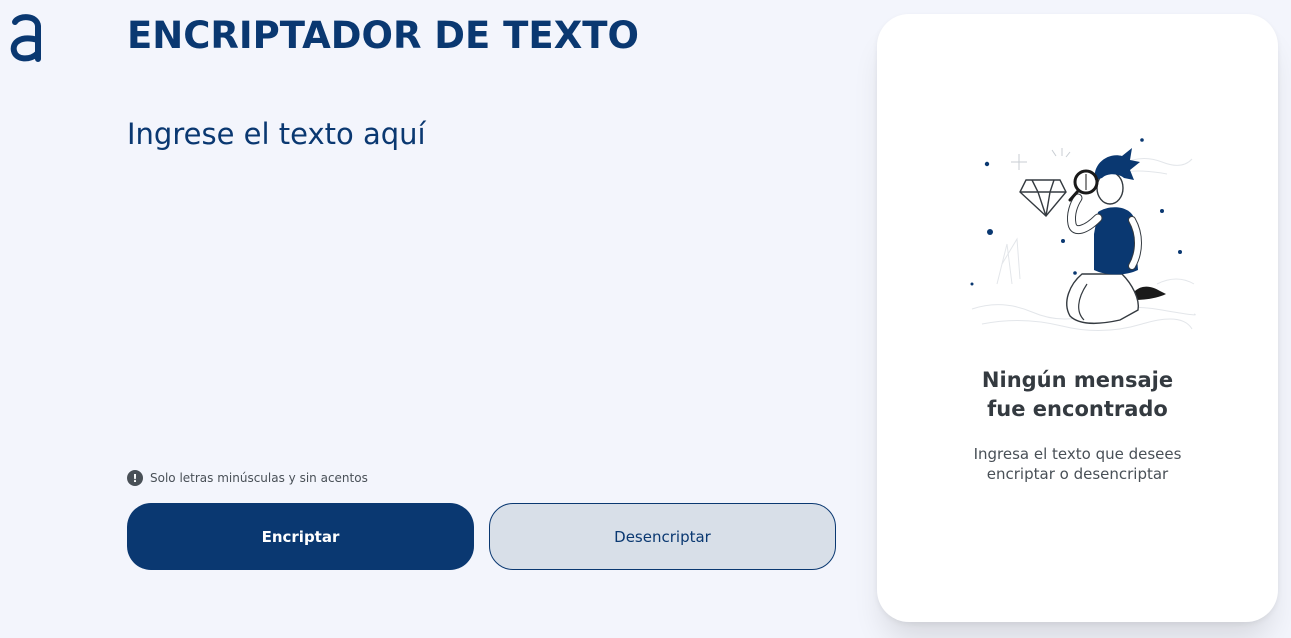 The width and height of the screenshot is (1291, 638). What do you see at coordinates (135, 478) in the screenshot?
I see `exclamation-circle-icon: !` at bounding box center [135, 478].